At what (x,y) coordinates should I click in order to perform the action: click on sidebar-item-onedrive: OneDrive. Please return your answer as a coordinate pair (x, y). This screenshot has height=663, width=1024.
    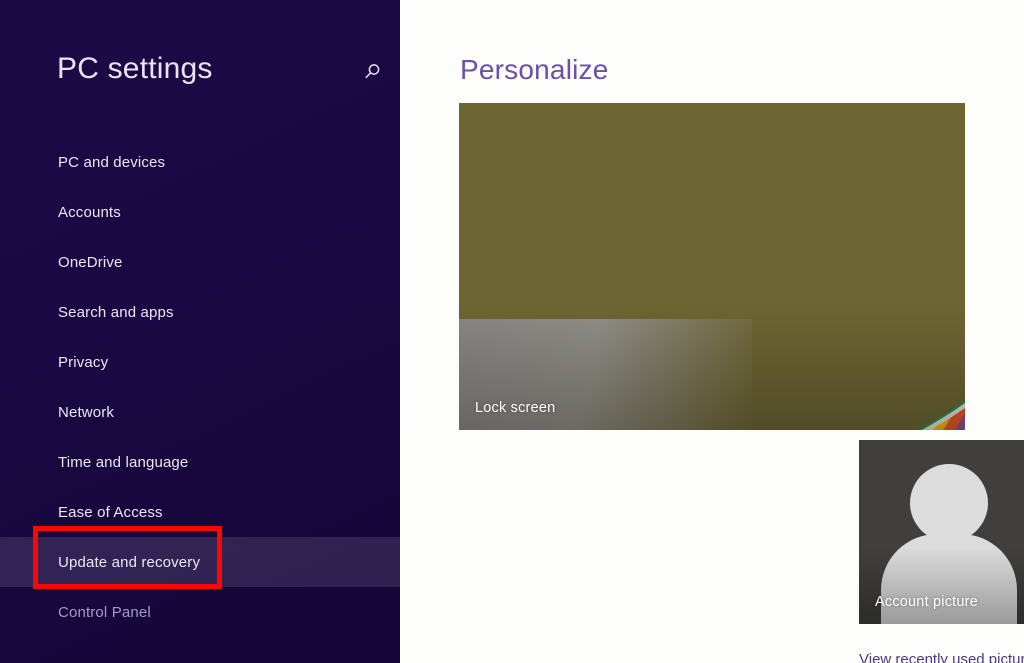
    Looking at the image, I should click on (200, 262).